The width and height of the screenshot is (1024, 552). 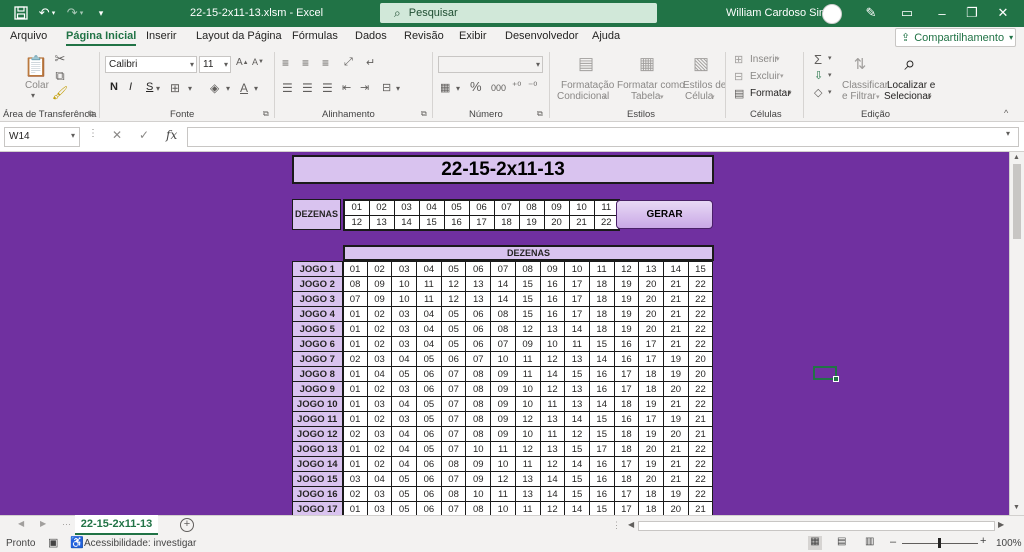 I want to click on decrease-indent-icon: ⇤, so click(x=346, y=87).